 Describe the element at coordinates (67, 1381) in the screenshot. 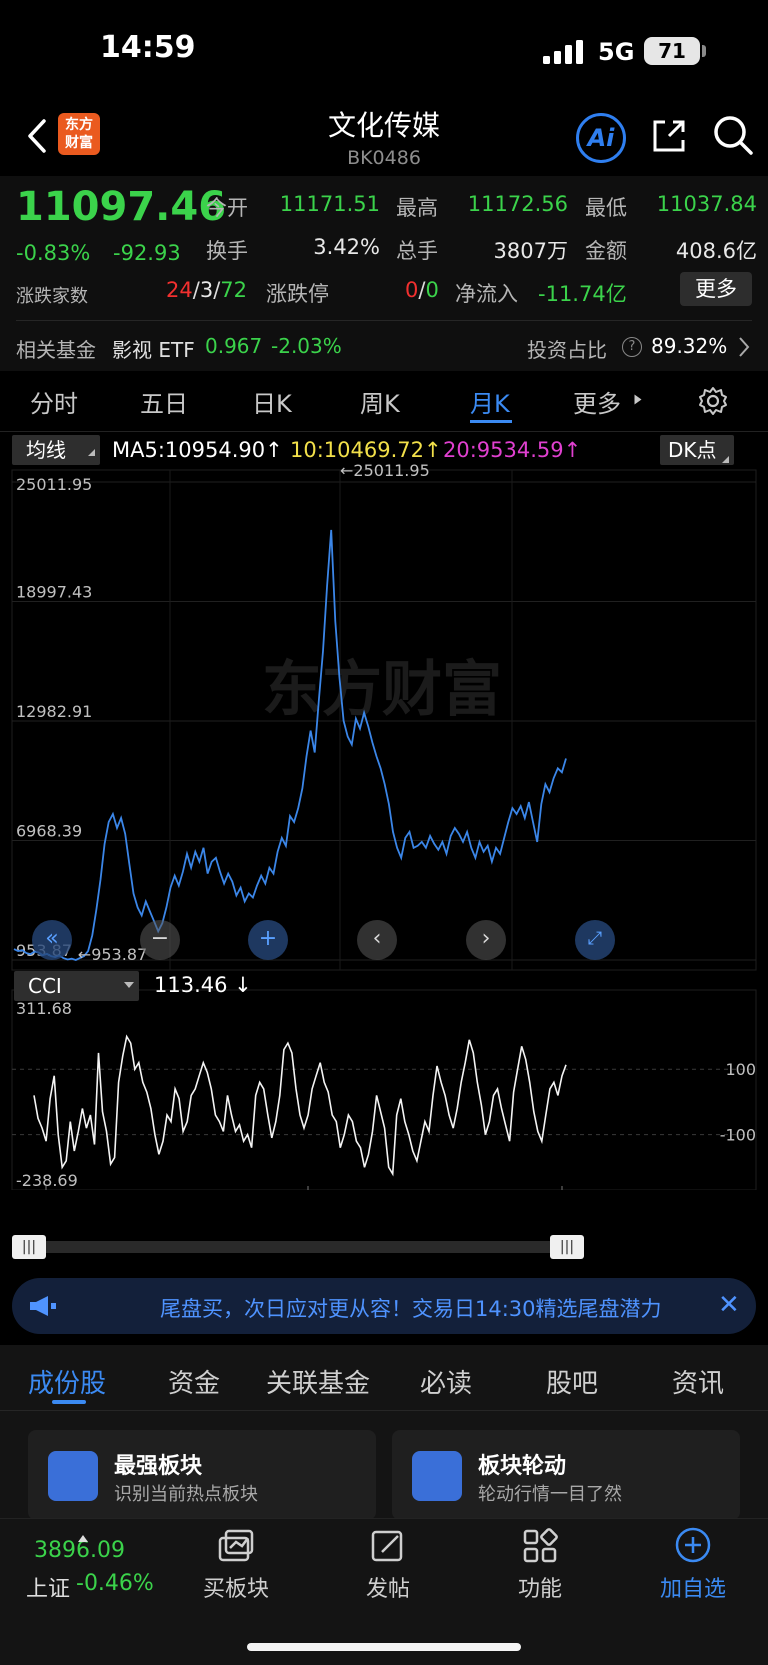

I see `tab-constituents: 成份股` at that location.